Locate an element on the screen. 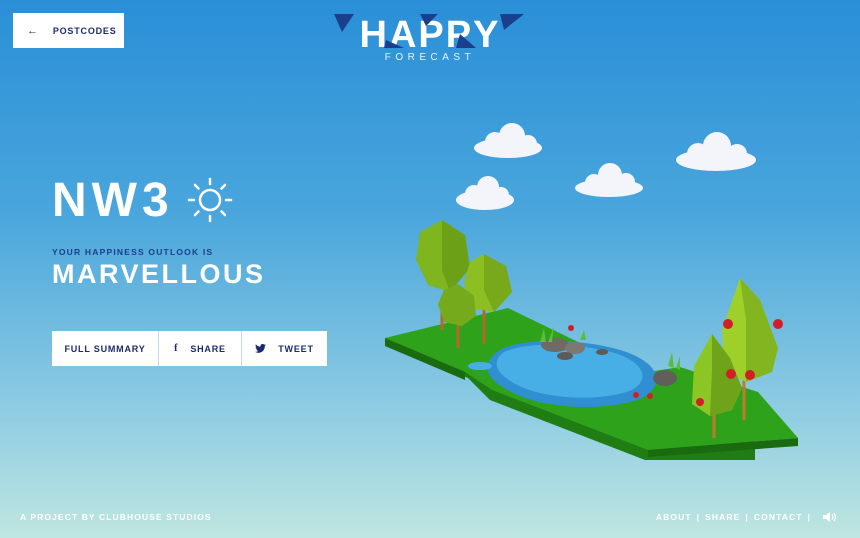 The width and height of the screenshot is (860, 538). footer-link-share: SHARE is located at coordinates (722, 517).